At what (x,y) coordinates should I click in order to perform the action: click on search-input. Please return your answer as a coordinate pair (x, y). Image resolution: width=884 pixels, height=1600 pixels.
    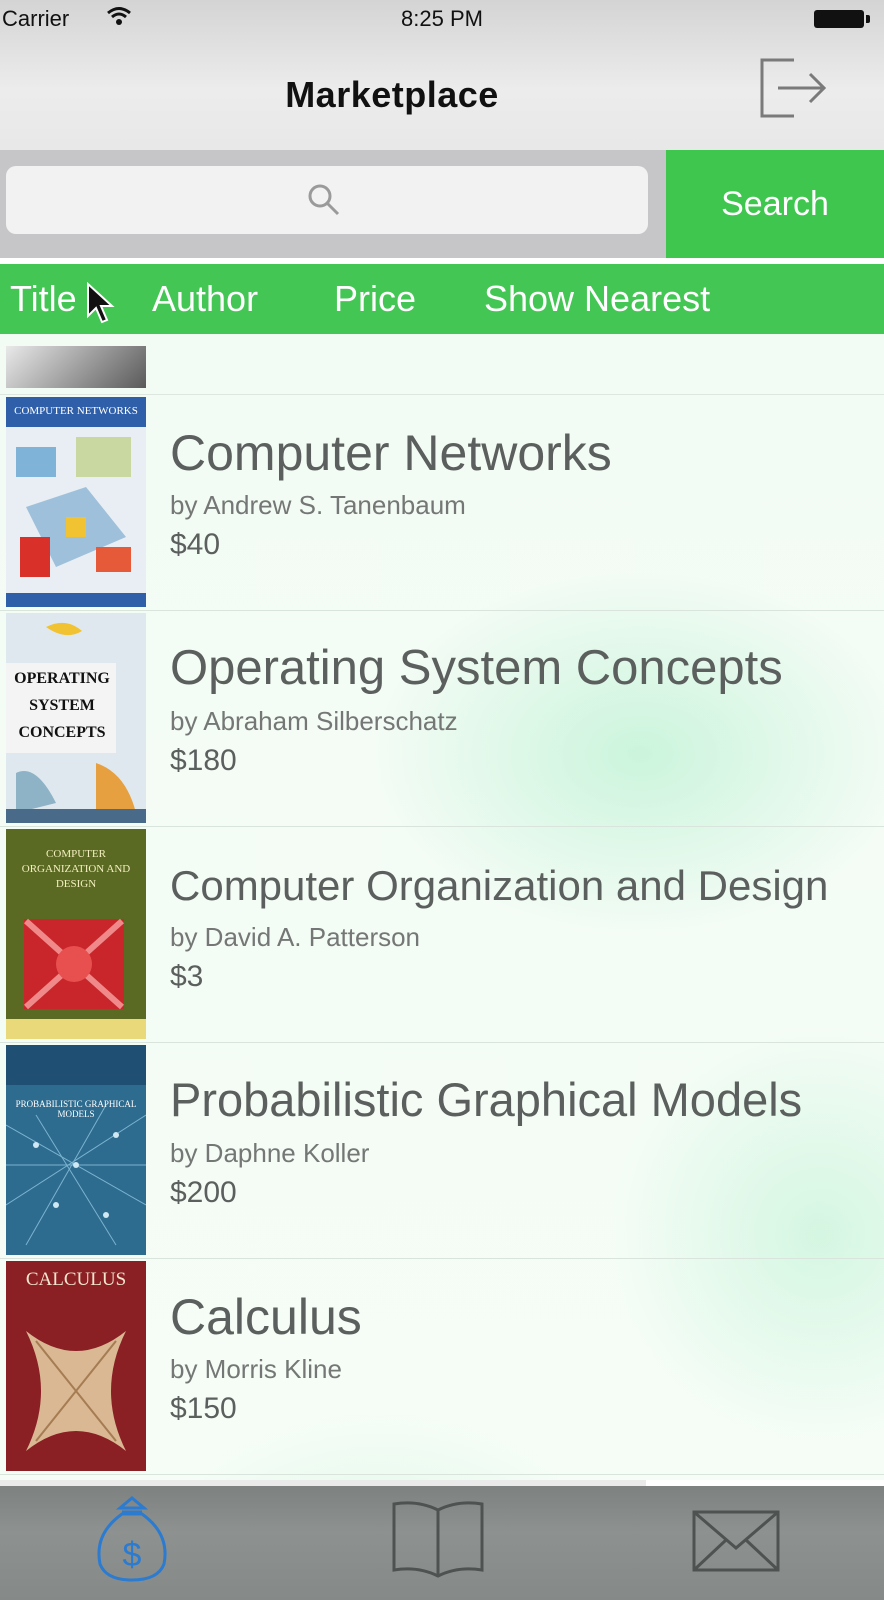
    Looking at the image, I should click on (327, 200).